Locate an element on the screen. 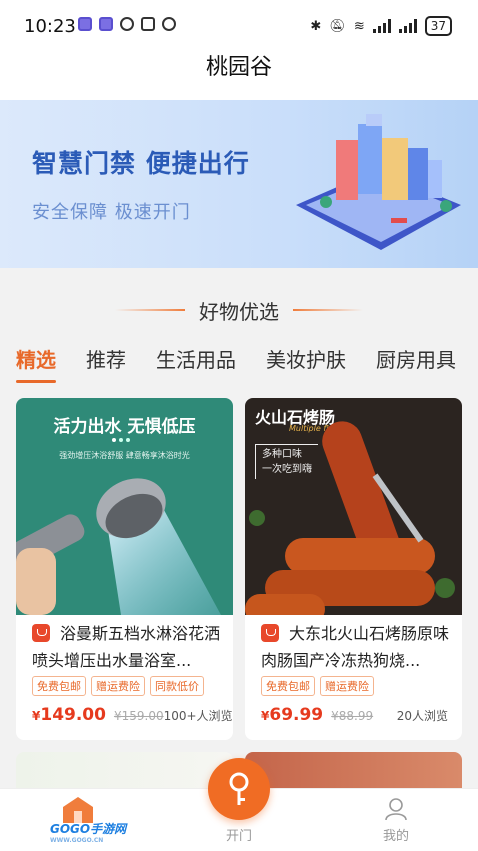 Image resolution: width=478 pixels, height=851 pixels. section-header: 好物优选 is located at coordinates (239, 310).